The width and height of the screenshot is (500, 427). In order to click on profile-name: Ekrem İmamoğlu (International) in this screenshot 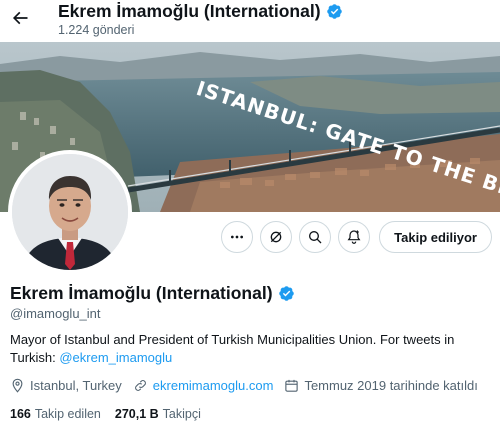, I will do `click(141, 293)`.